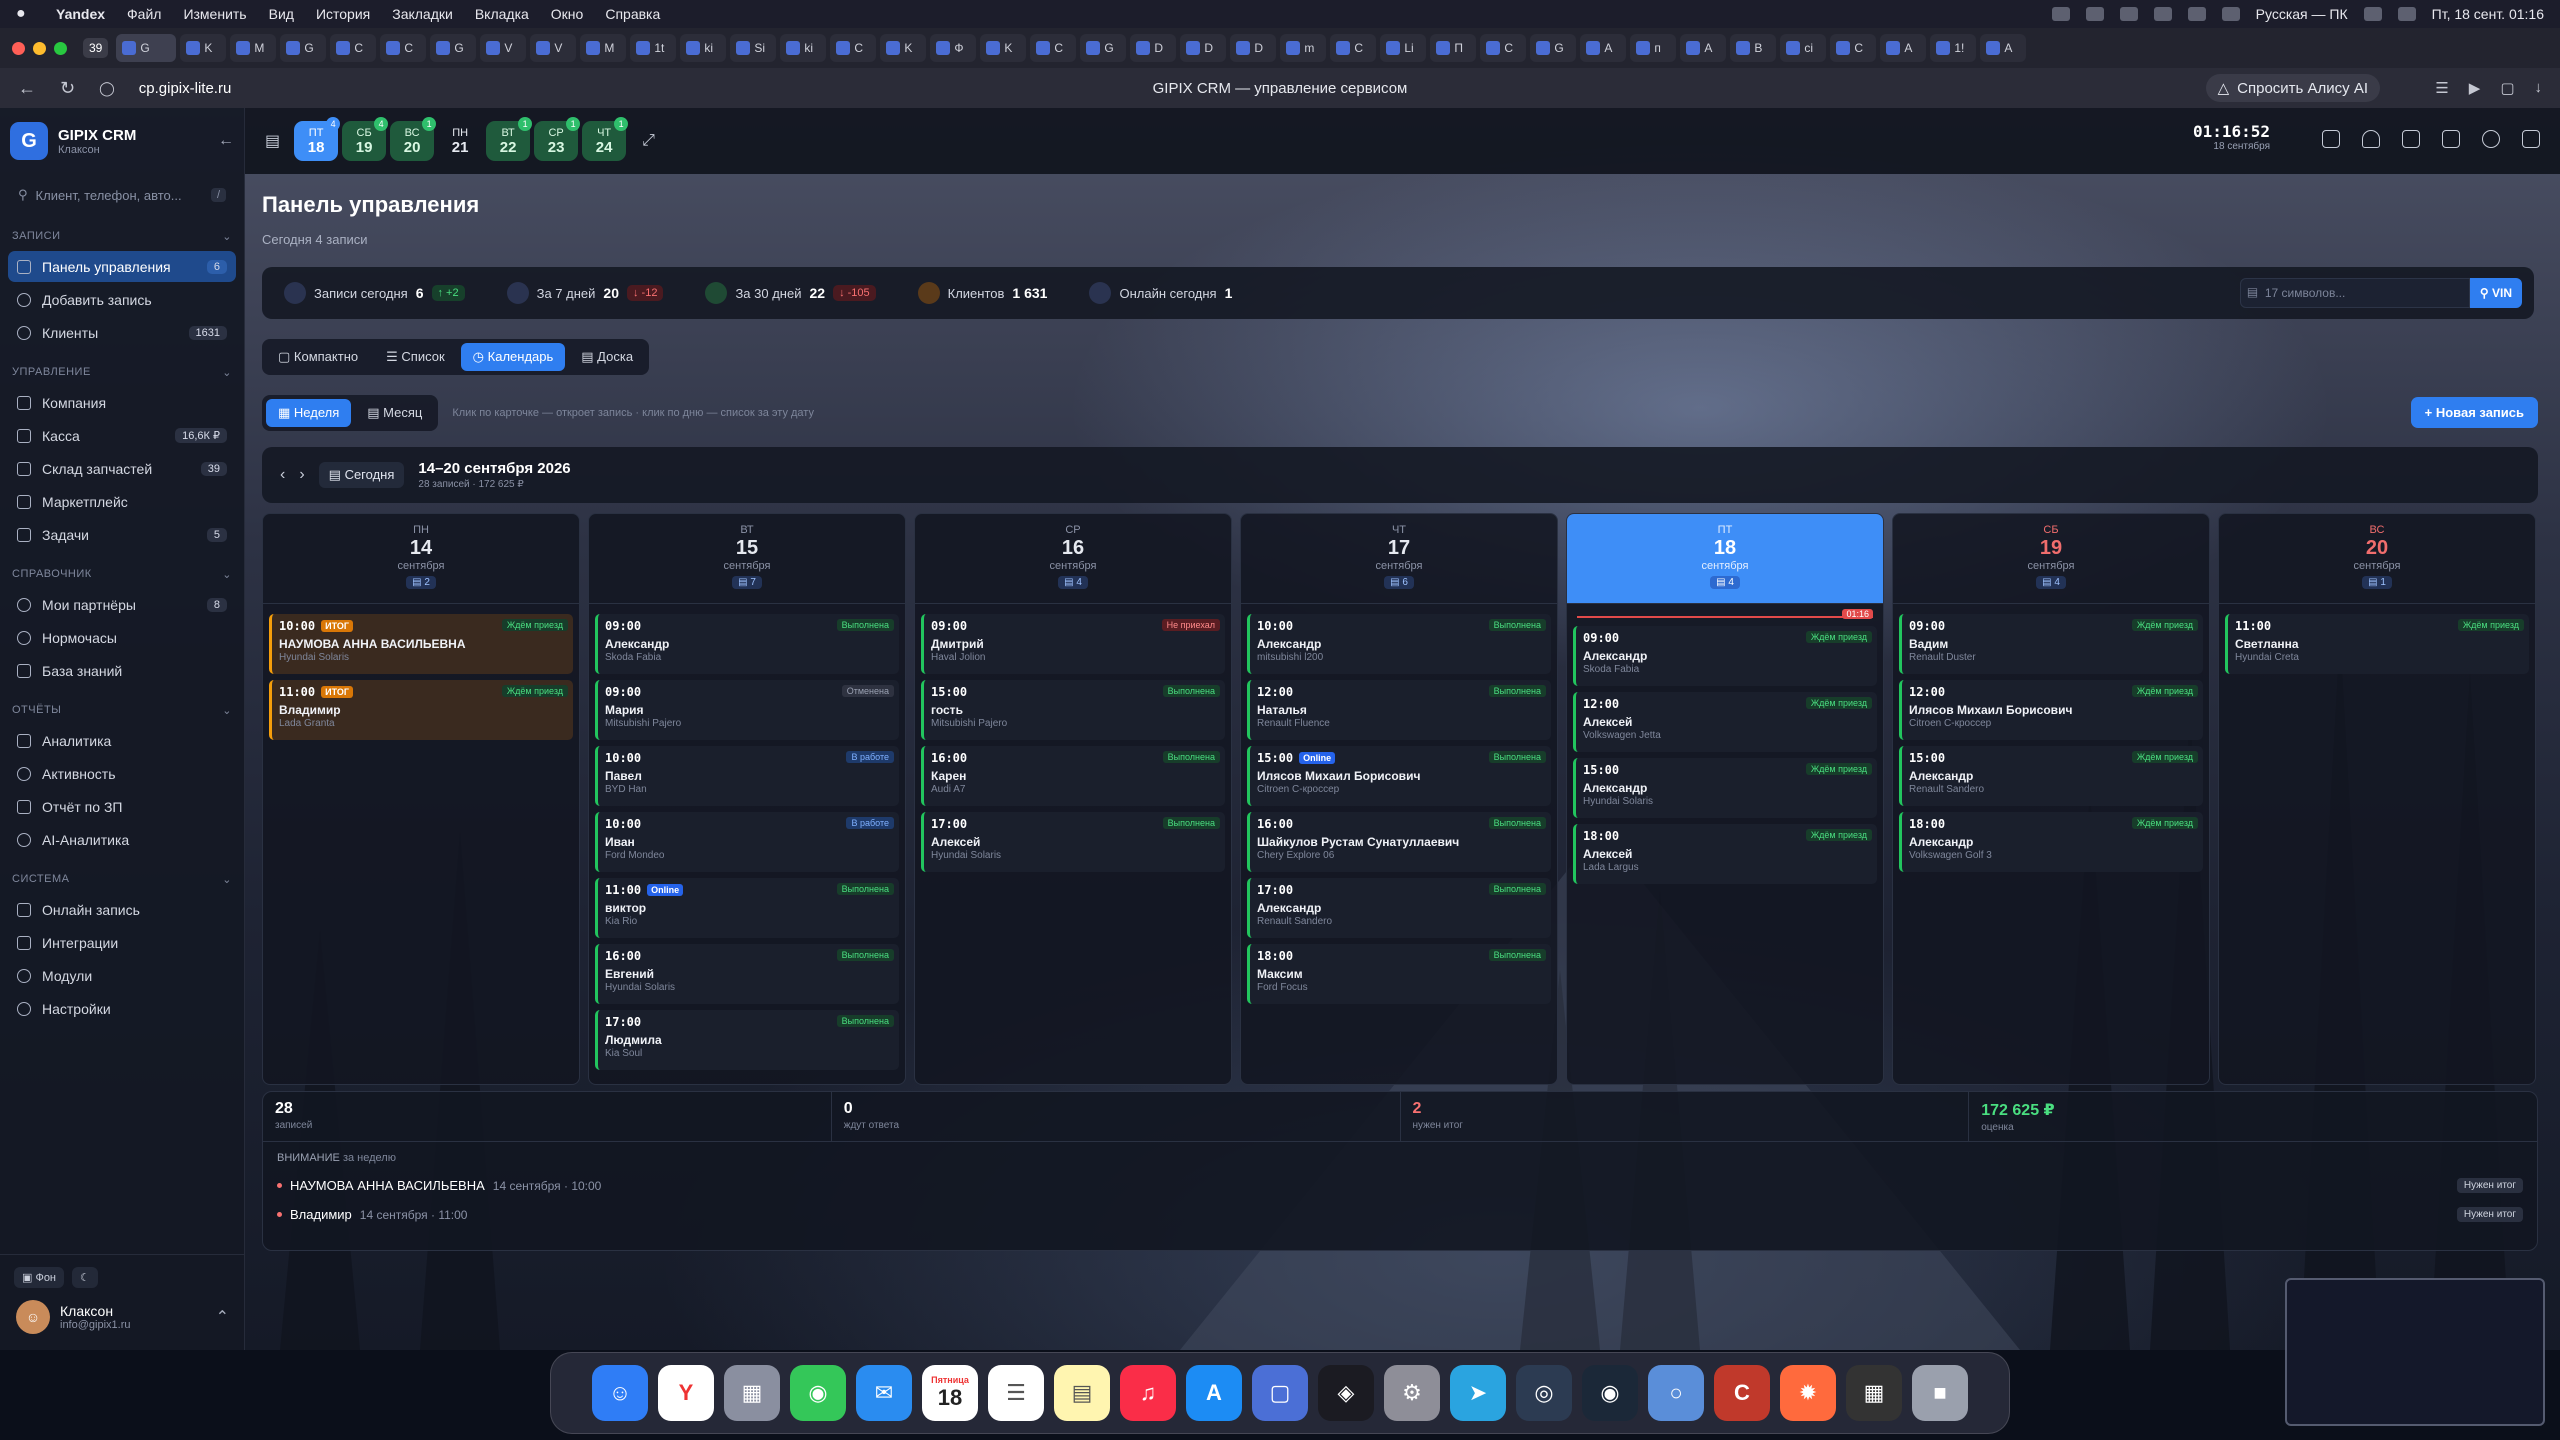 Image resolution: width=2560 pixels, height=1440 pixels. What do you see at coordinates (122, 709) in the screenshot?
I see `section-reports: ОТЧЁТЫ ⌄` at bounding box center [122, 709].